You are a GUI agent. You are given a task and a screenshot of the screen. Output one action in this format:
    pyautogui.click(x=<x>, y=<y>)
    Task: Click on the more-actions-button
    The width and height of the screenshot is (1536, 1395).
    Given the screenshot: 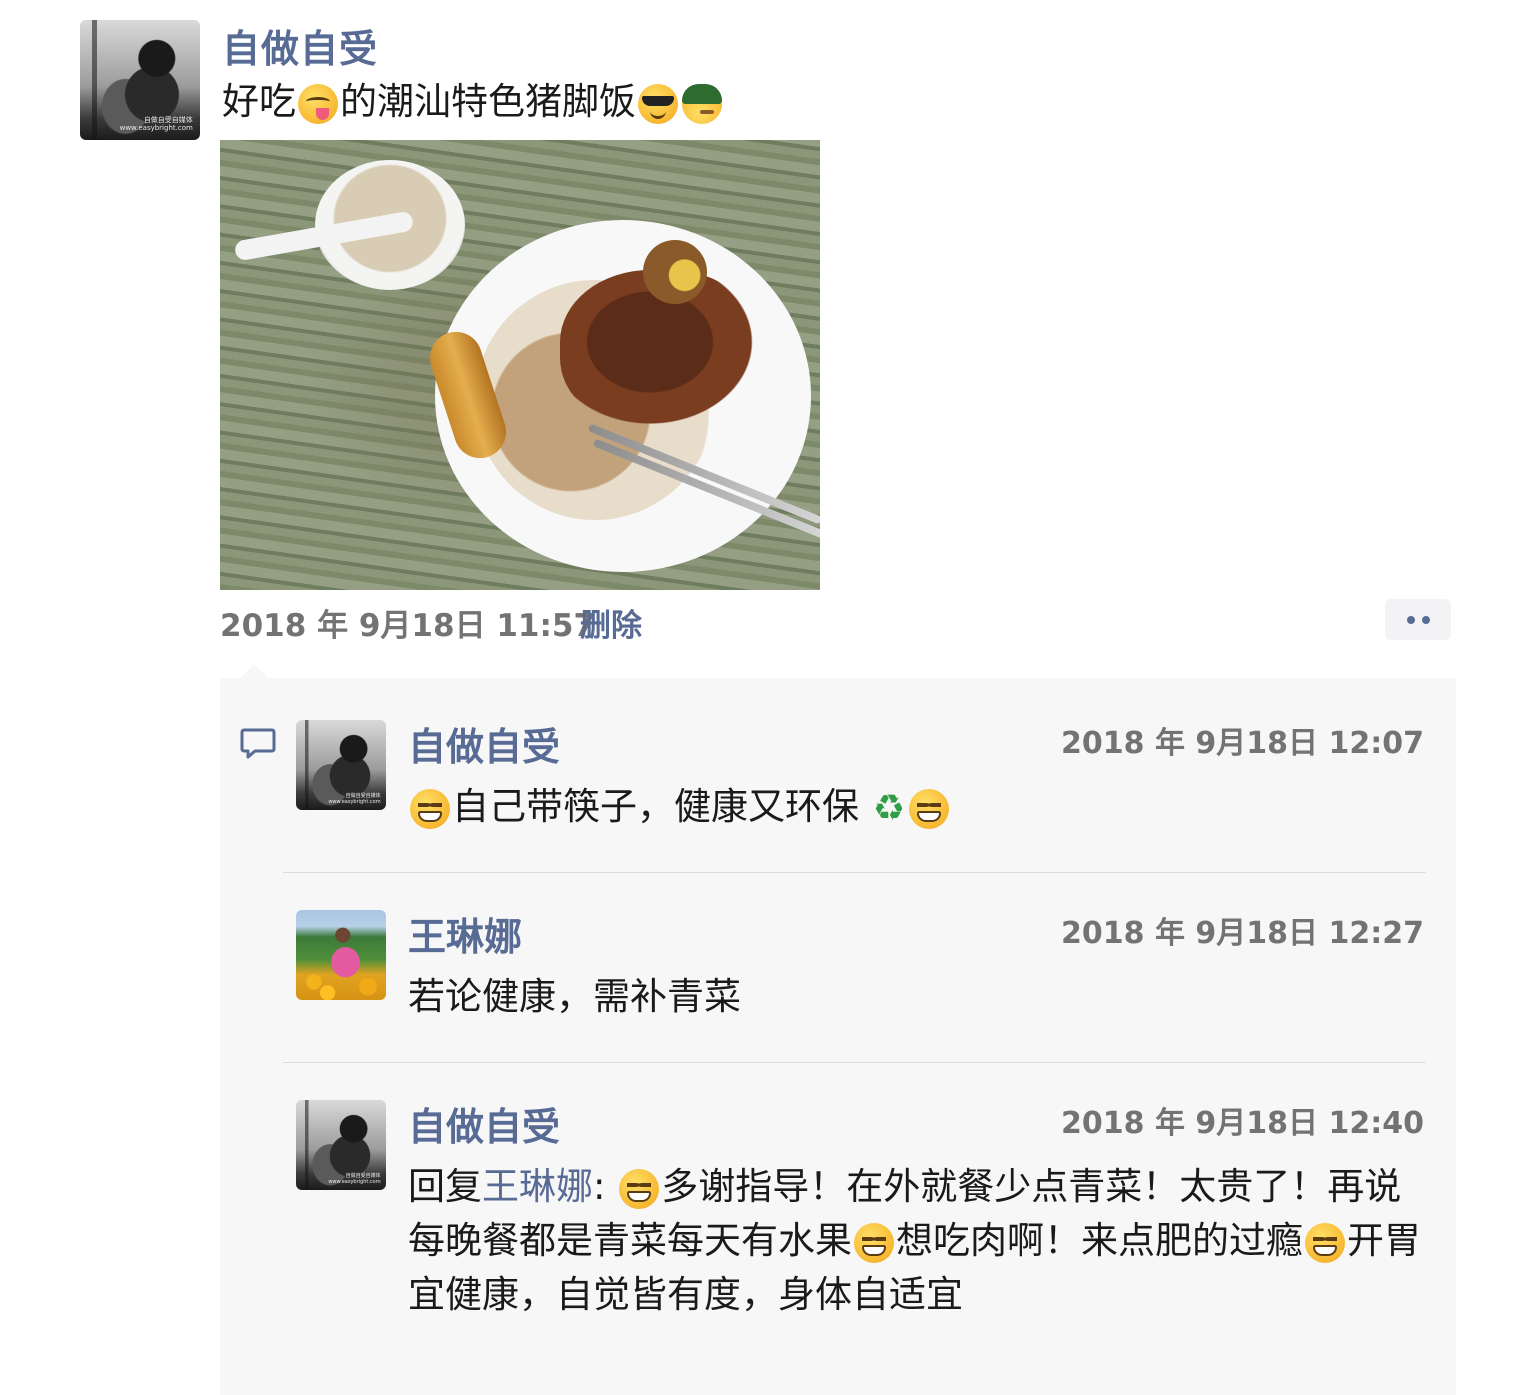 What is the action you would take?
    pyautogui.click(x=1418, y=619)
    